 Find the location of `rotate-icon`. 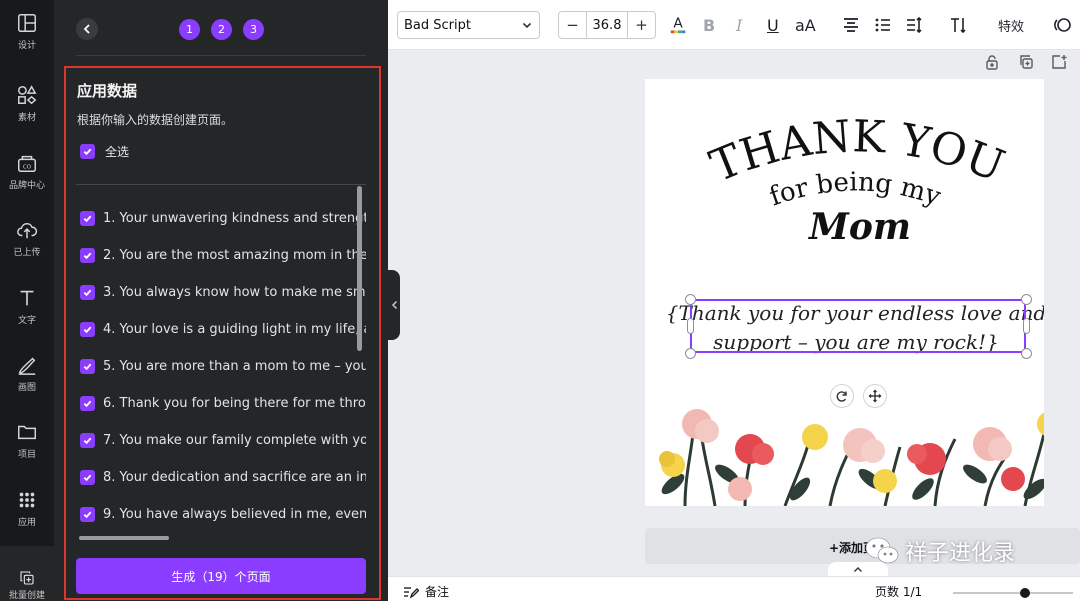

rotate-icon is located at coordinates (841, 396).